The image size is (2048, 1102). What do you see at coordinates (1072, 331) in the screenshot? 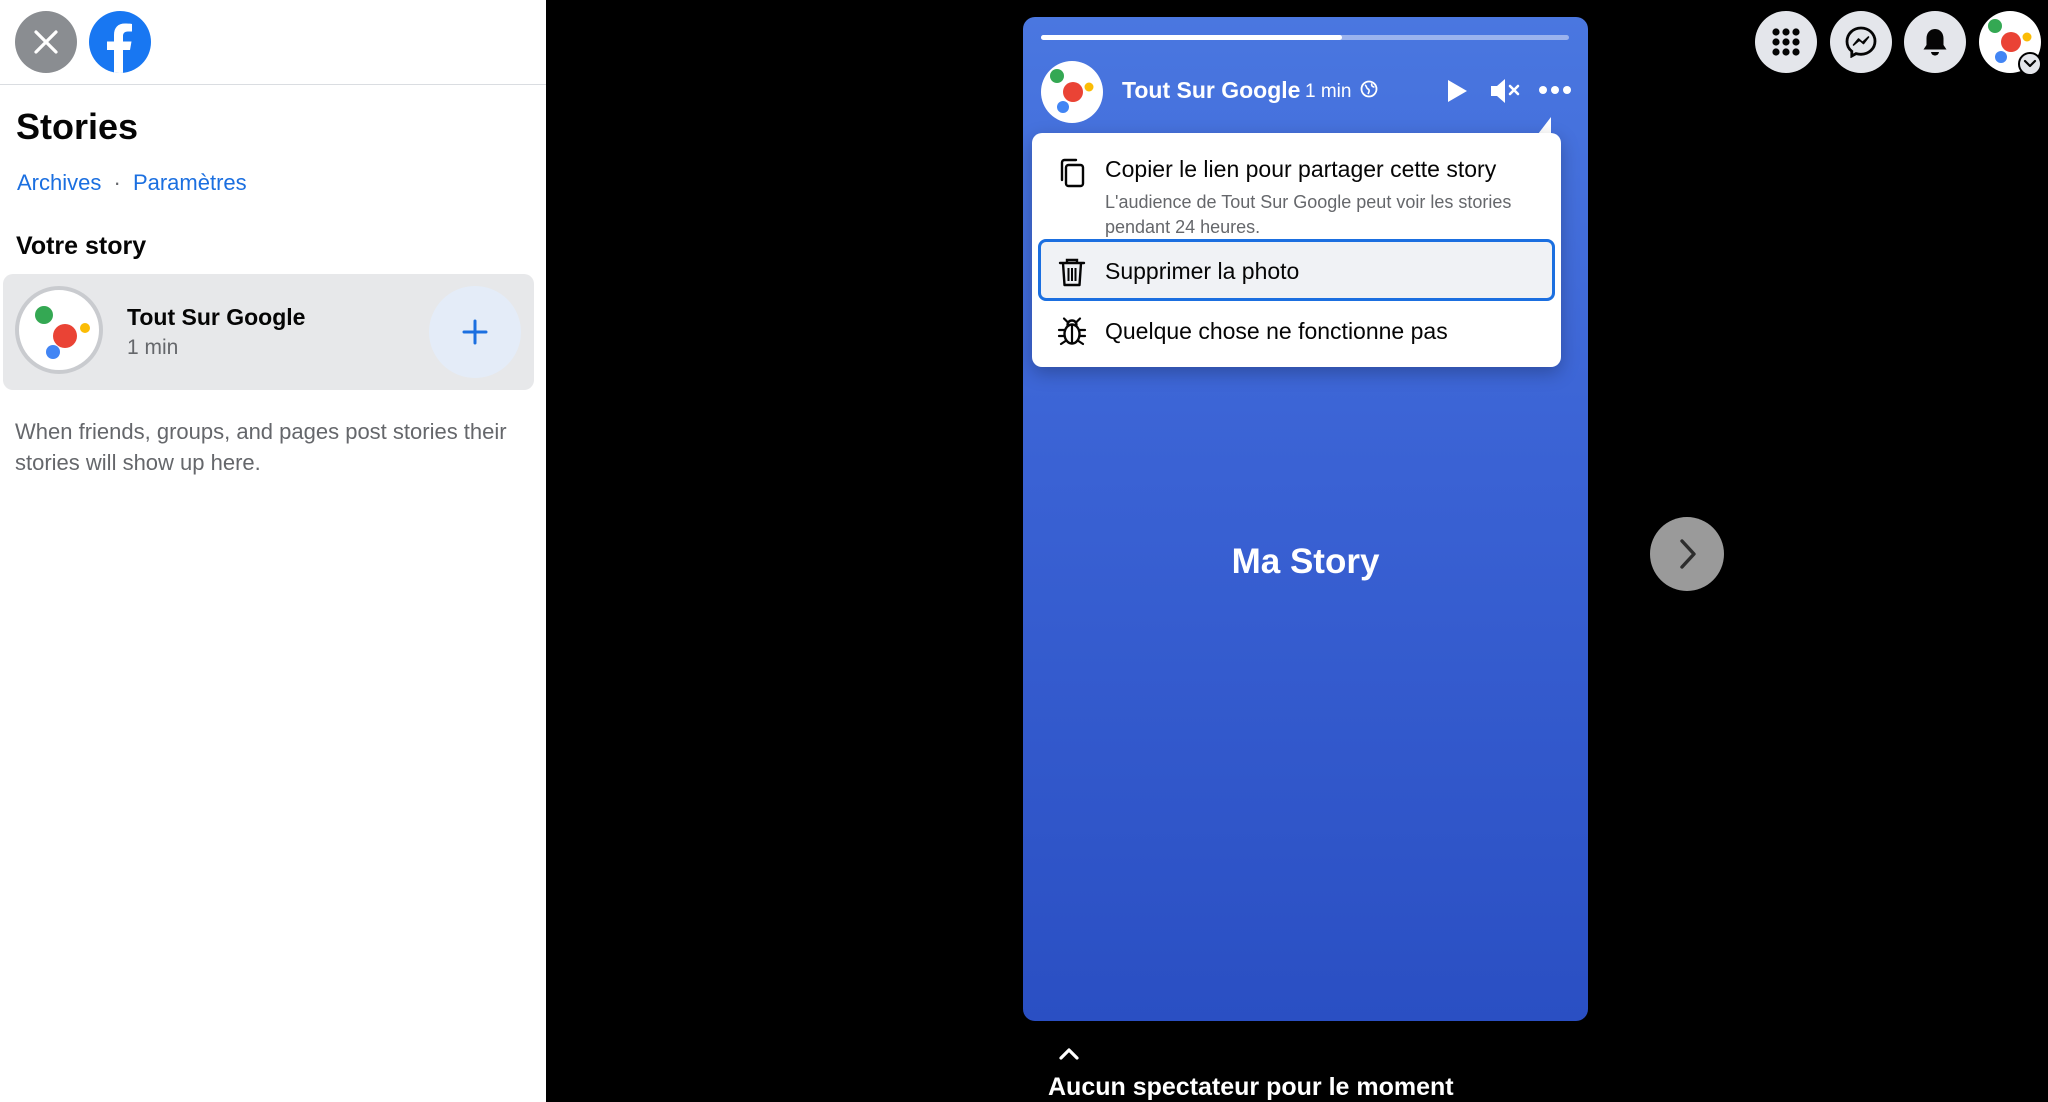
I see `bug-icon` at bounding box center [1072, 331].